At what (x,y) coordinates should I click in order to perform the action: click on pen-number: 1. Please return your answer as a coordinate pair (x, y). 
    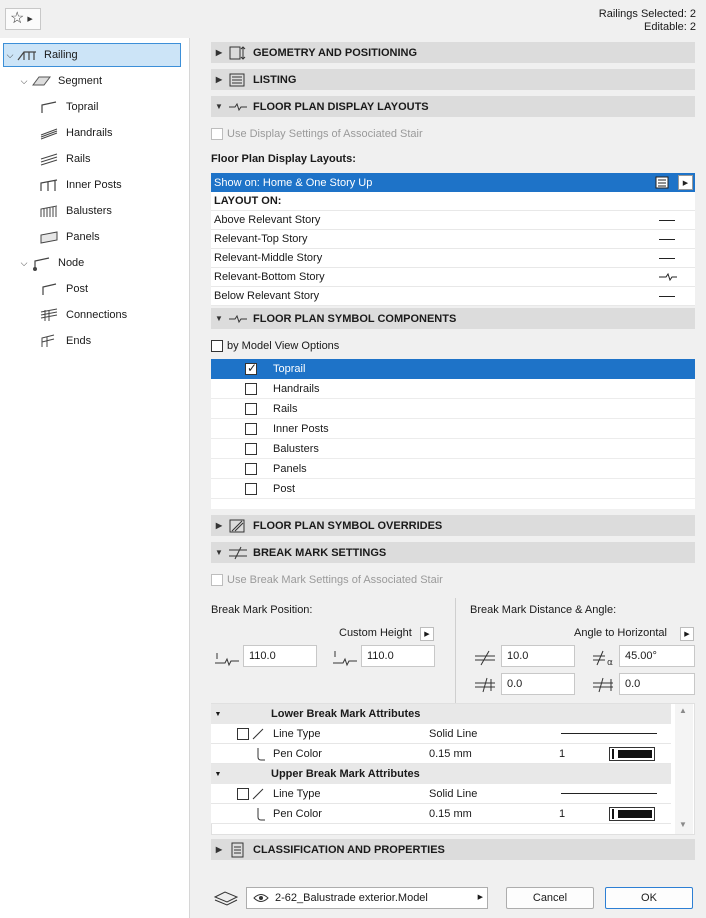
    Looking at the image, I should click on (562, 753).